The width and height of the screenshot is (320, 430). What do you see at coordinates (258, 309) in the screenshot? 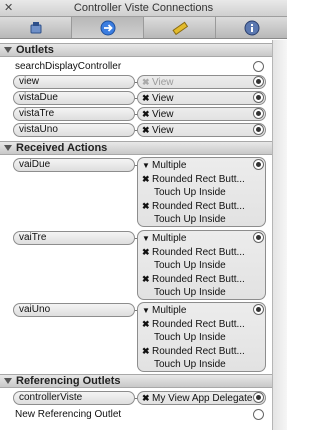
I see `action-radio-vaiUno` at bounding box center [258, 309].